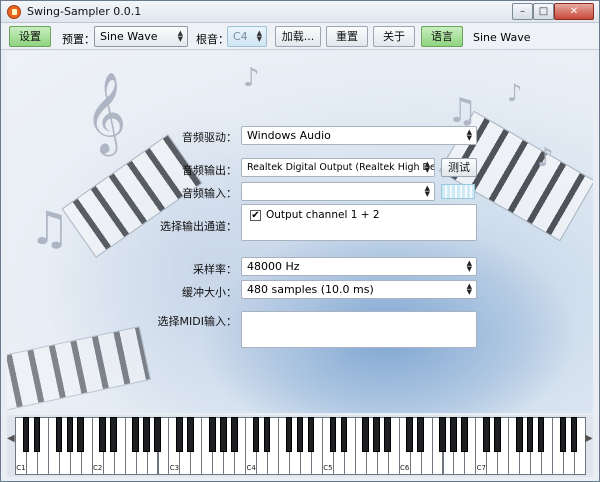 Image resolution: width=600 pixels, height=482 pixels. Describe the element at coordinates (14, 12) in the screenshot. I see `app-icon` at that location.